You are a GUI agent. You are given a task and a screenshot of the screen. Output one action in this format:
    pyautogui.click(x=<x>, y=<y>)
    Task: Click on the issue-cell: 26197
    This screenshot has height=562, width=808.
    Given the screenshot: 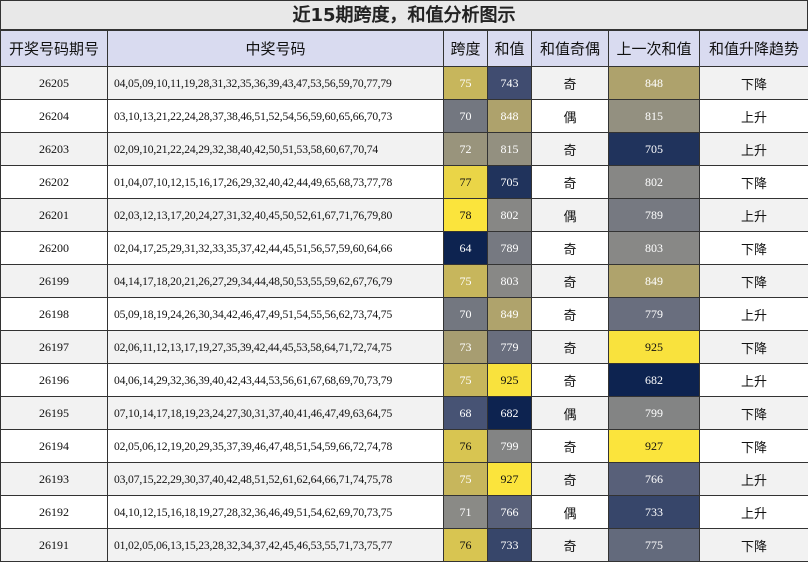 What is the action you would take?
    pyautogui.click(x=54, y=347)
    